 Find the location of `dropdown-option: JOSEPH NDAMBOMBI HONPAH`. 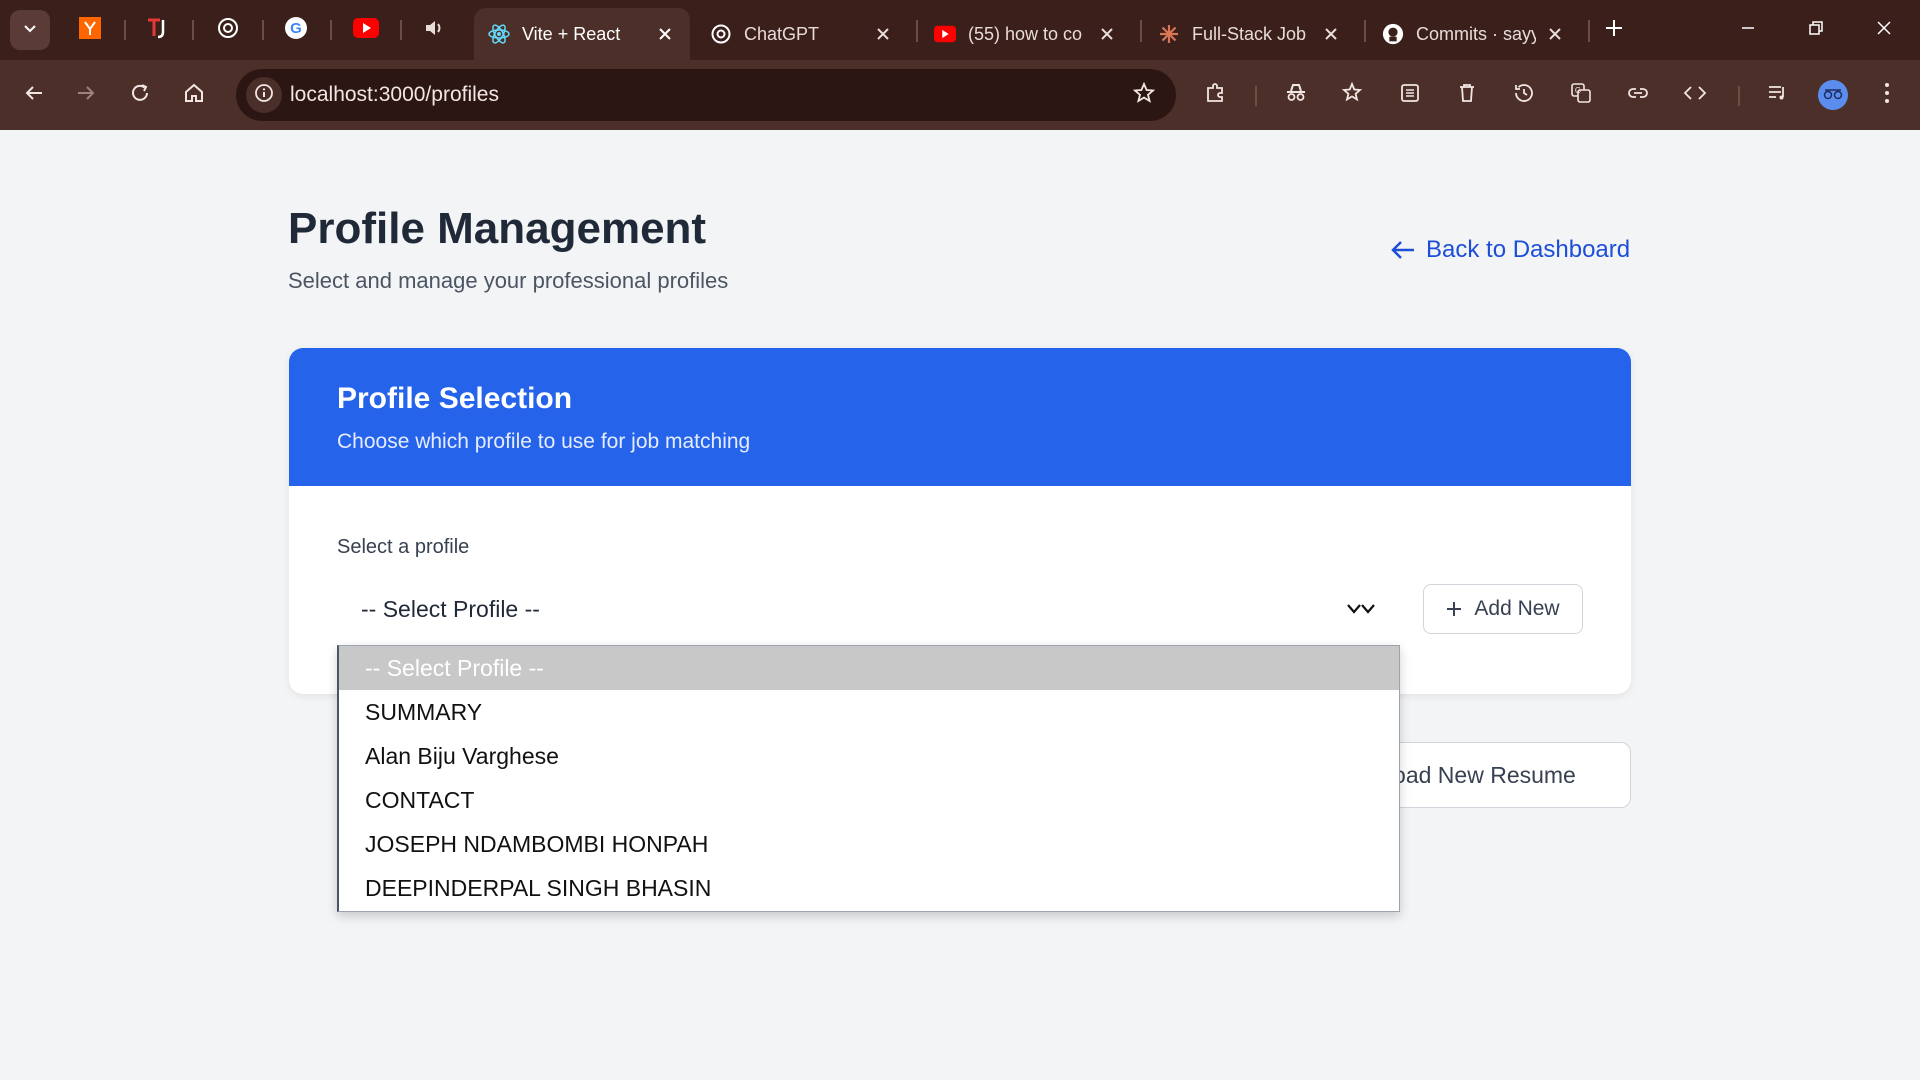

dropdown-option: JOSEPH NDAMBOMBI HONPAH is located at coordinates (869, 844).